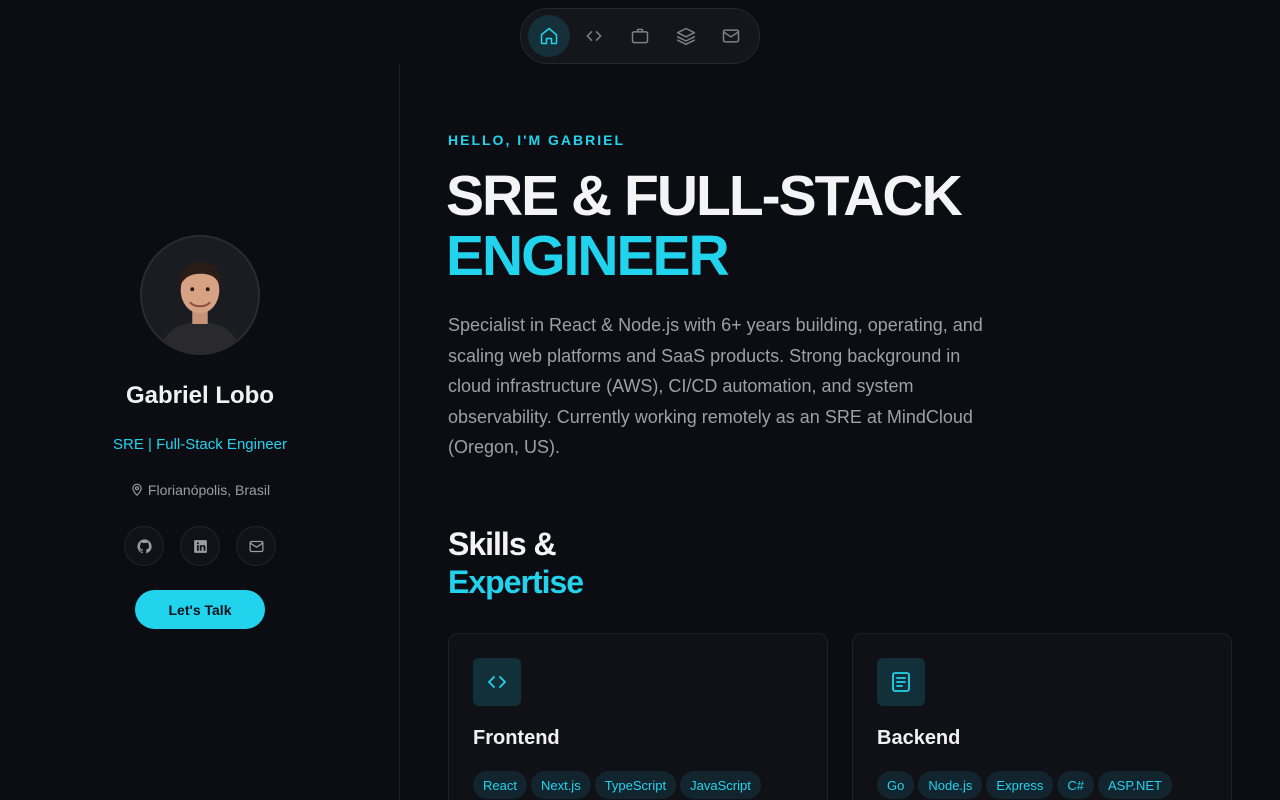 This screenshot has width=1280, height=800. I want to click on nav-stack-button, so click(686, 36).